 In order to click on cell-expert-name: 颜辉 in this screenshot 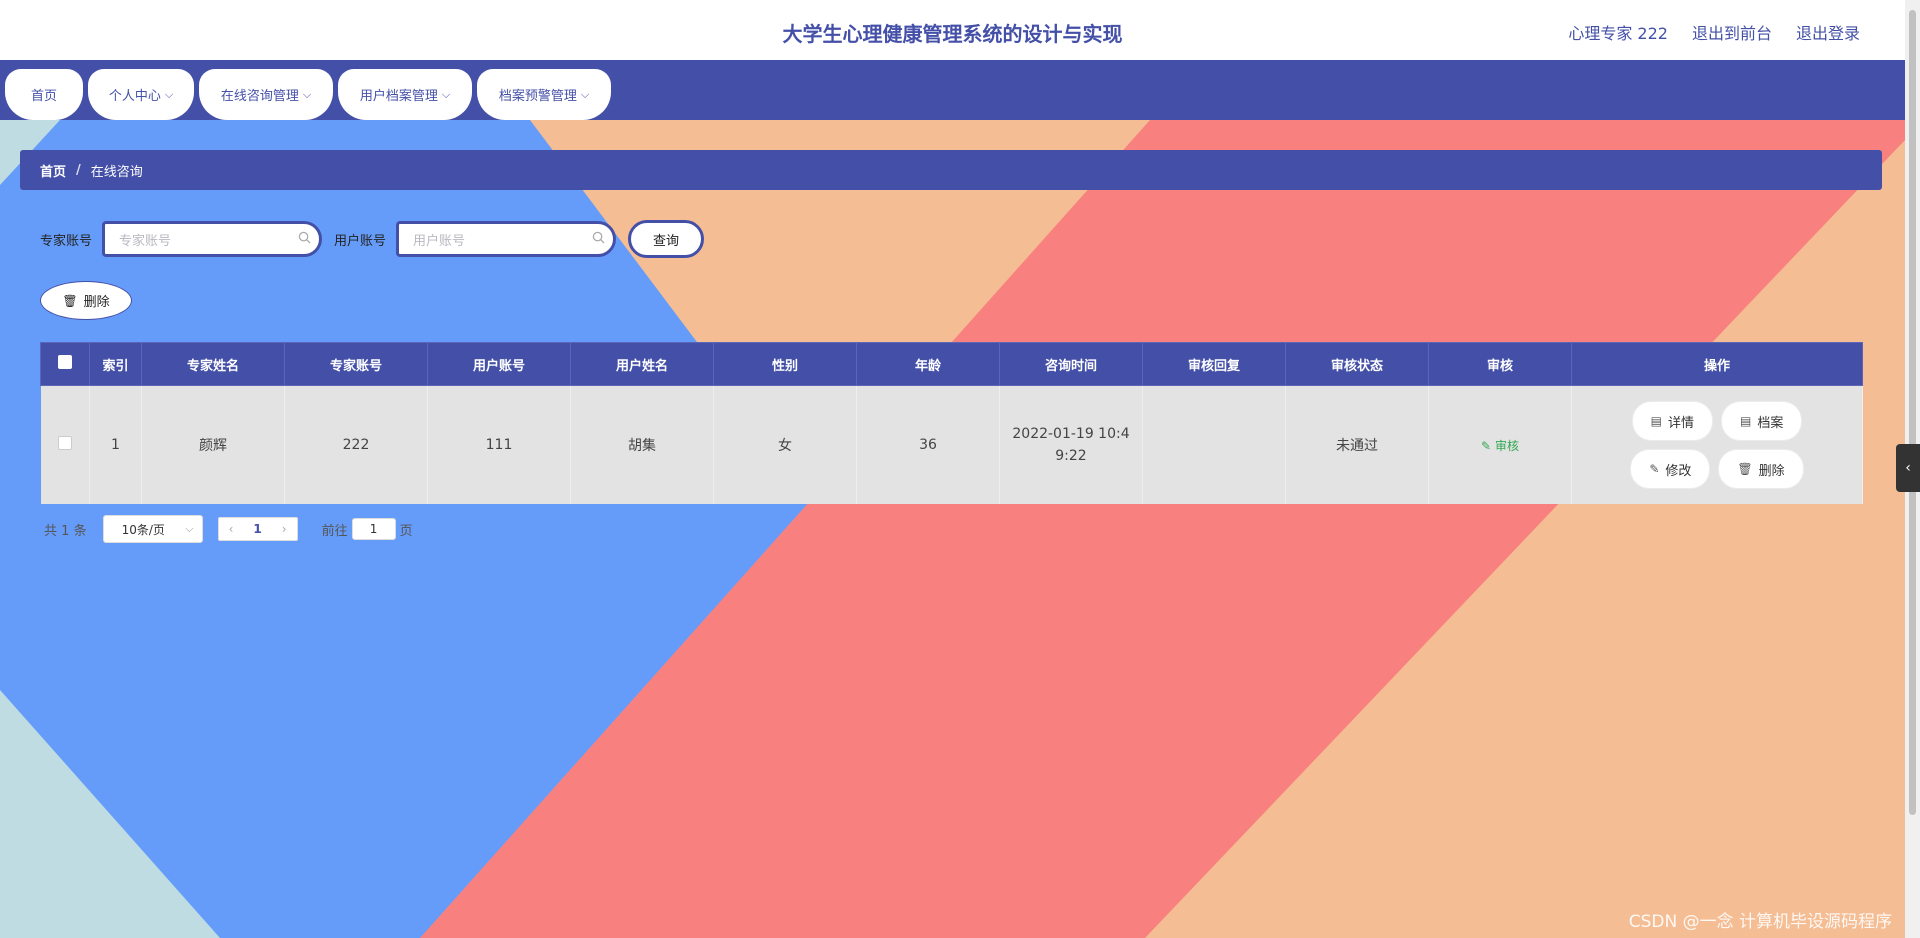, I will do `click(213, 444)`.